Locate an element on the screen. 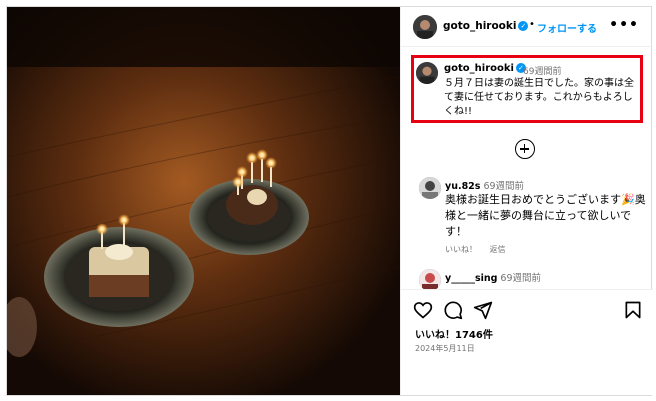 This screenshot has width=656, height=401. comment-icon is located at coordinates (453, 310).